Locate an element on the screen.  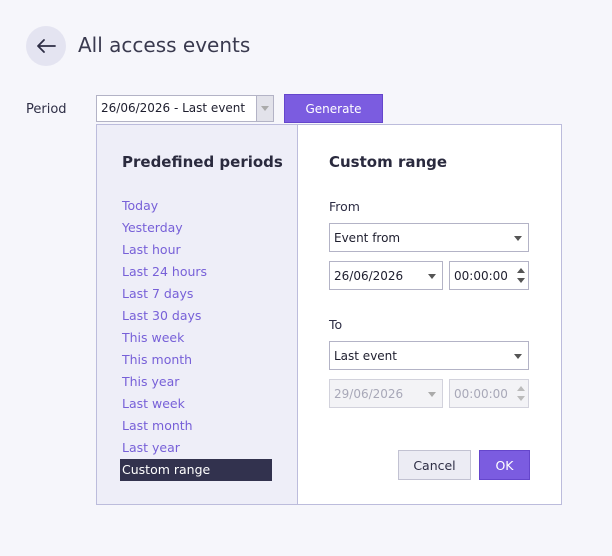
to-time-input: 00:00:00 is located at coordinates (489, 393).